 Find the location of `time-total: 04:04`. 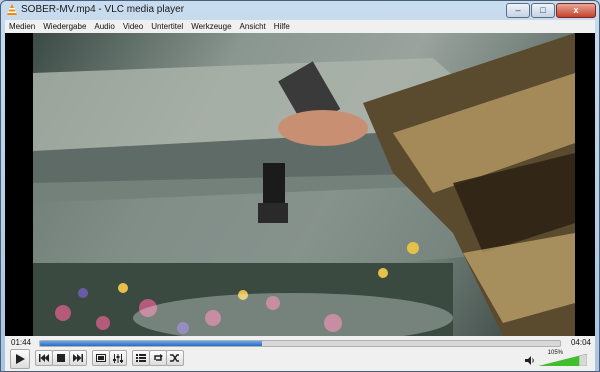

time-total: 04:04 is located at coordinates (580, 342).